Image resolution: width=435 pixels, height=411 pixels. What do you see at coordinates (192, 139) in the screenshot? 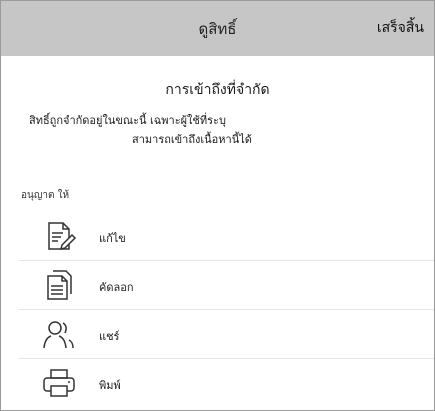
I see `restriction-description-line2: สามารถเข้าถึงเนื้อหานี้ได้` at bounding box center [192, 139].